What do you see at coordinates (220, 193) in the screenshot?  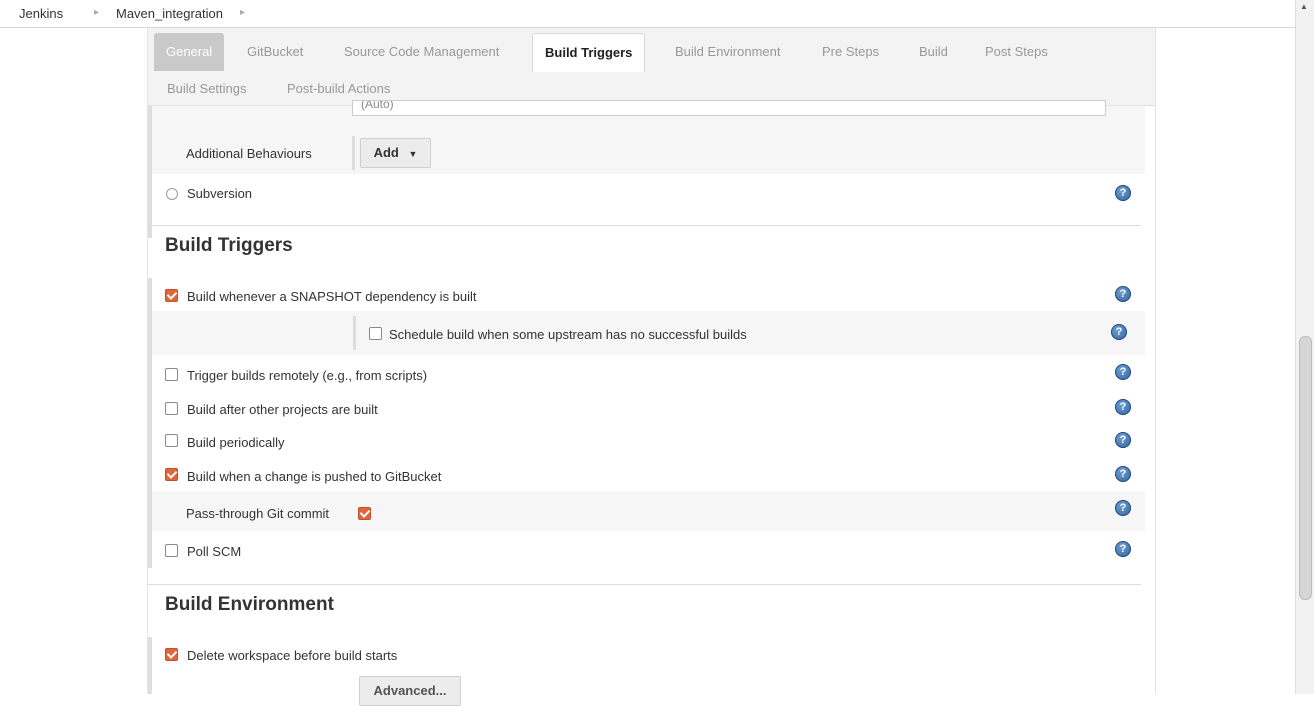 I see `subversion-label: Subversion` at bounding box center [220, 193].